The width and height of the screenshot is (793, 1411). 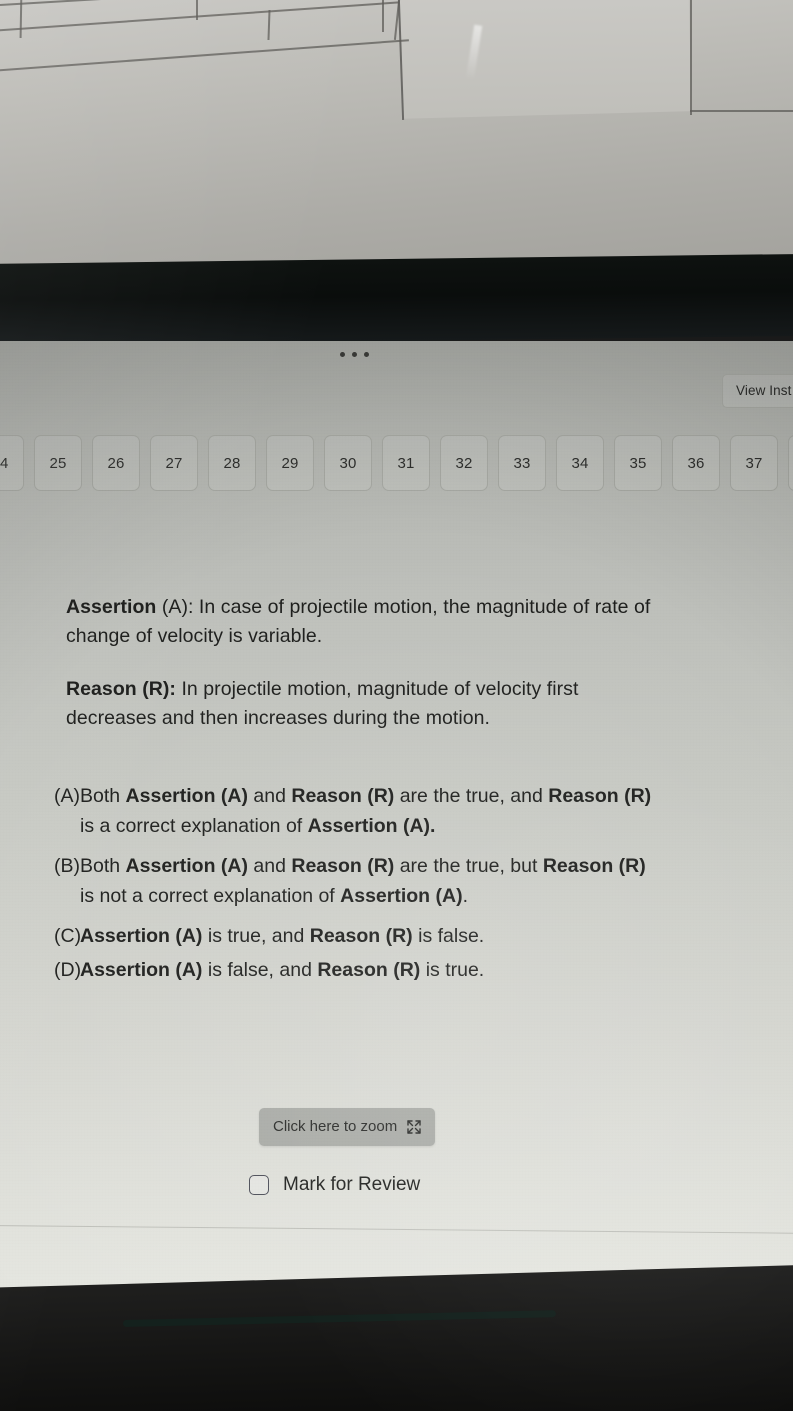 I want to click on option-letter: (B), so click(x=67, y=866).